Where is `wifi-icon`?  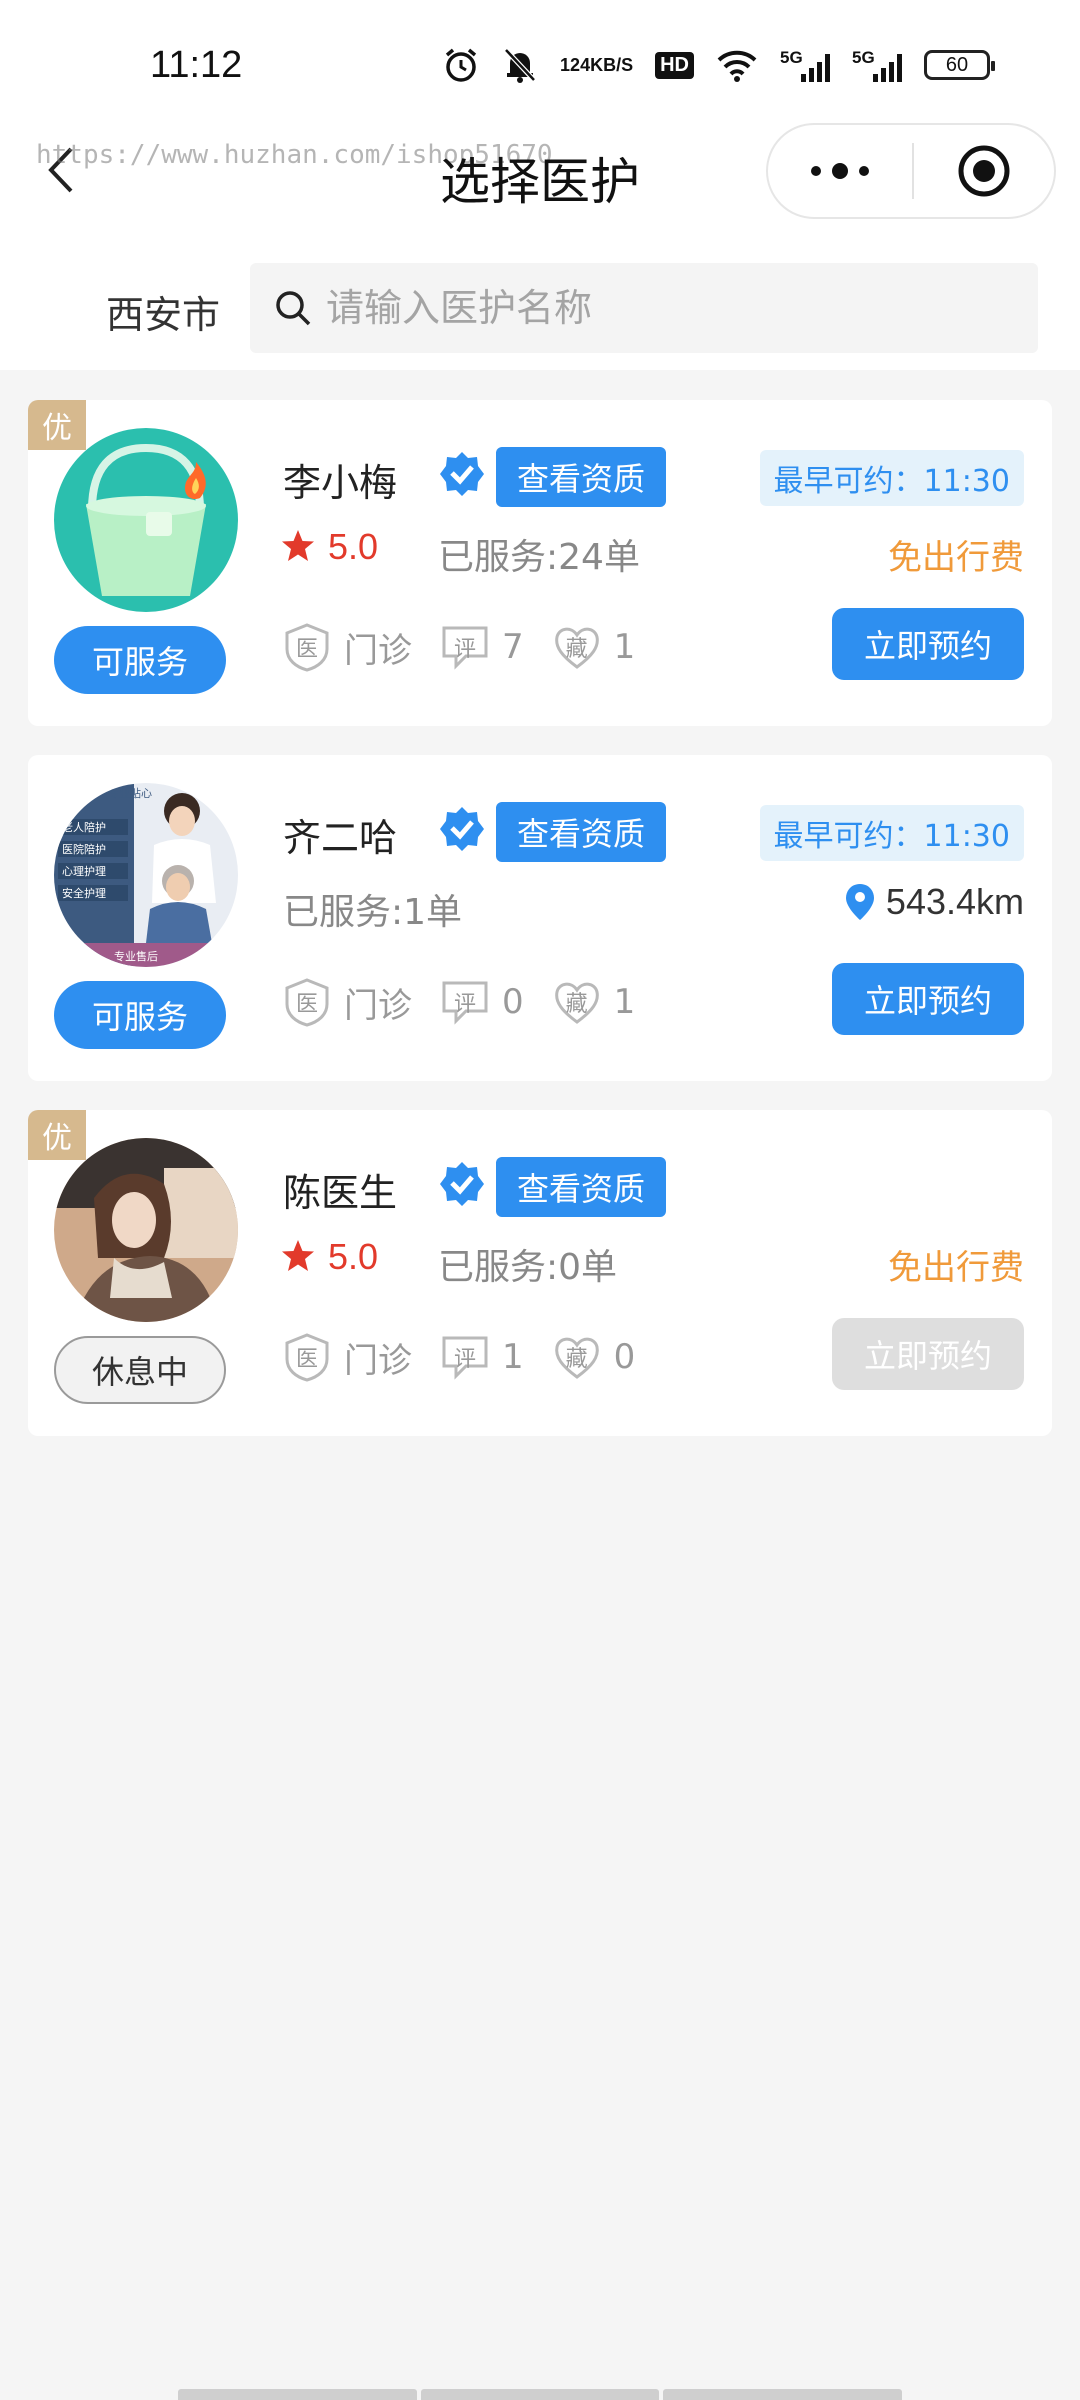 wifi-icon is located at coordinates (737, 65).